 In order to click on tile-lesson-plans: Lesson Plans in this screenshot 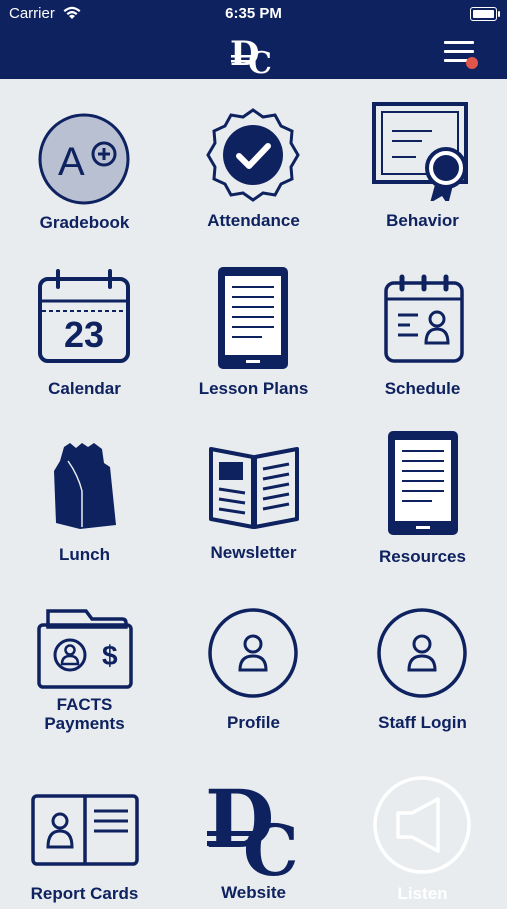, I will do `click(253, 328)`.